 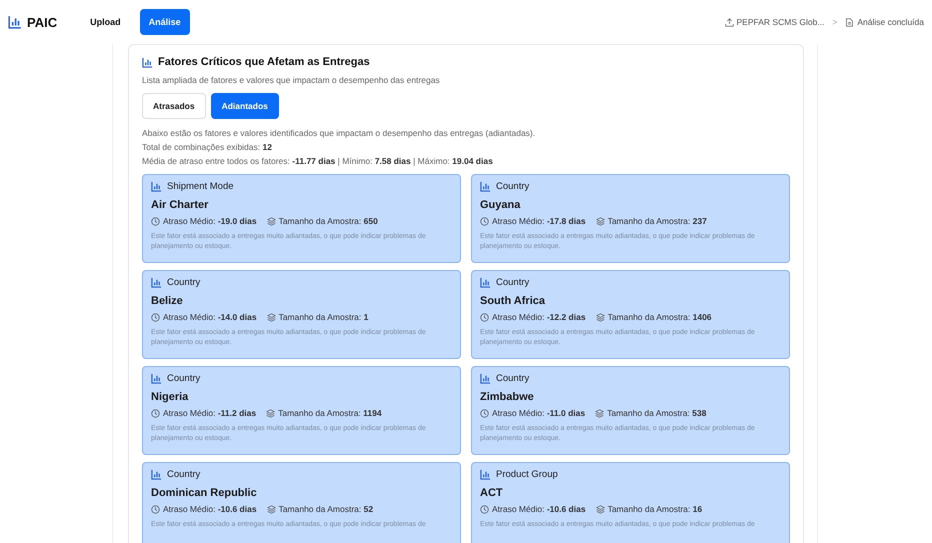 I want to click on factor-category: Shipment Mode, so click(x=200, y=186).